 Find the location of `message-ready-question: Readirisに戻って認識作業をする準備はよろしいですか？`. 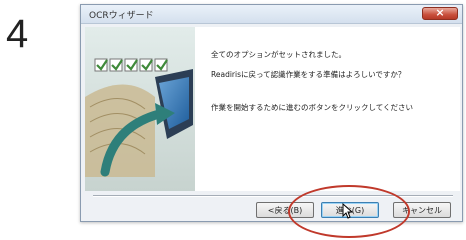

message-ready-question: Readirisに戻って認識作業をする準備はよろしいですか？ is located at coordinates (308, 74).